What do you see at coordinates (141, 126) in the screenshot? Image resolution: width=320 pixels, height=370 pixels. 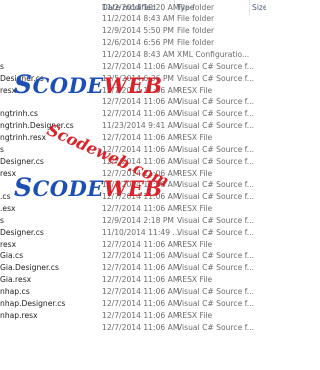 I see `file-date-modified: 11/23/2014 9:41 AM` at bounding box center [141, 126].